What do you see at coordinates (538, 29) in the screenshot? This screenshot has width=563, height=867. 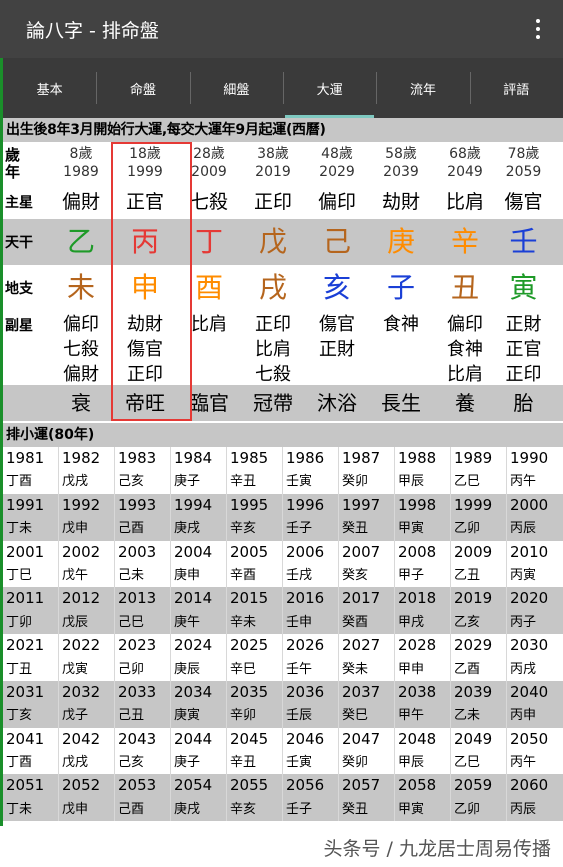 I see `more-options-icon` at bounding box center [538, 29].